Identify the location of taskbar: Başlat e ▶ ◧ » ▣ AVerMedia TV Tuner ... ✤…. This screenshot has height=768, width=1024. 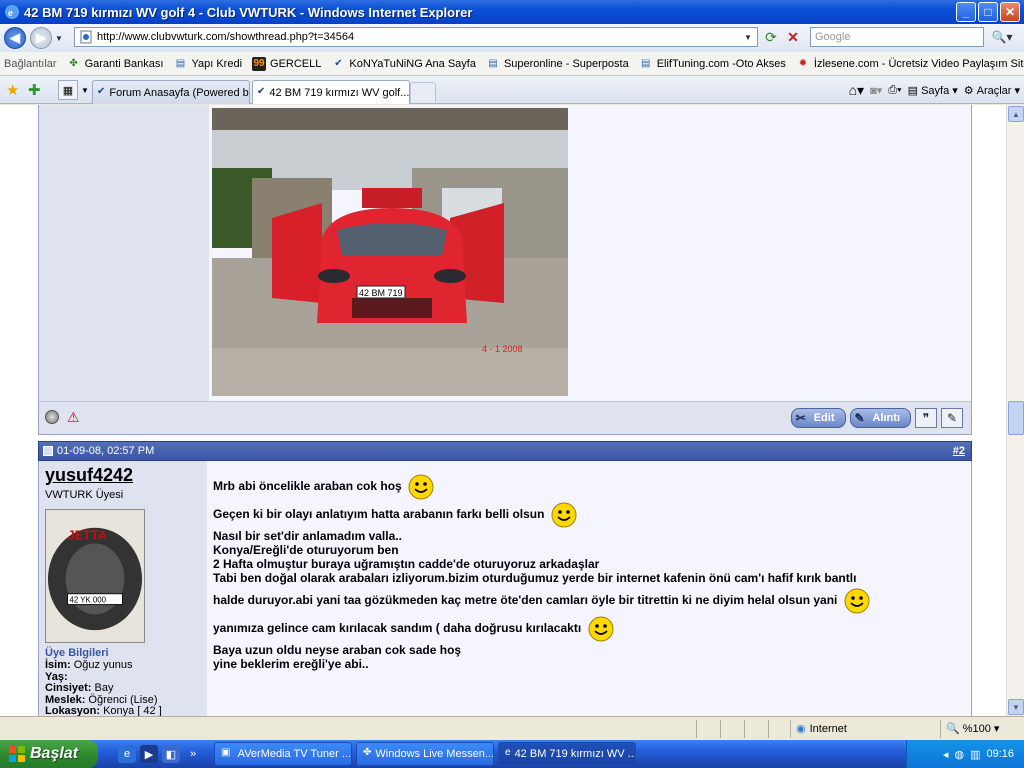
(512, 754).